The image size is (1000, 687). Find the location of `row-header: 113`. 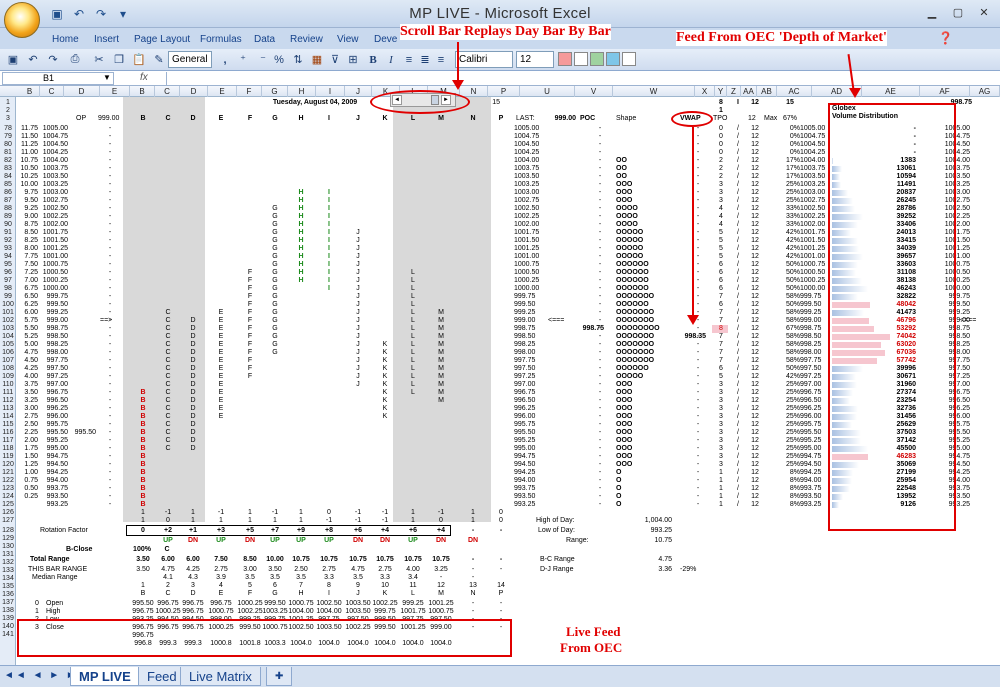

row-header: 113 is located at coordinates (8, 408).